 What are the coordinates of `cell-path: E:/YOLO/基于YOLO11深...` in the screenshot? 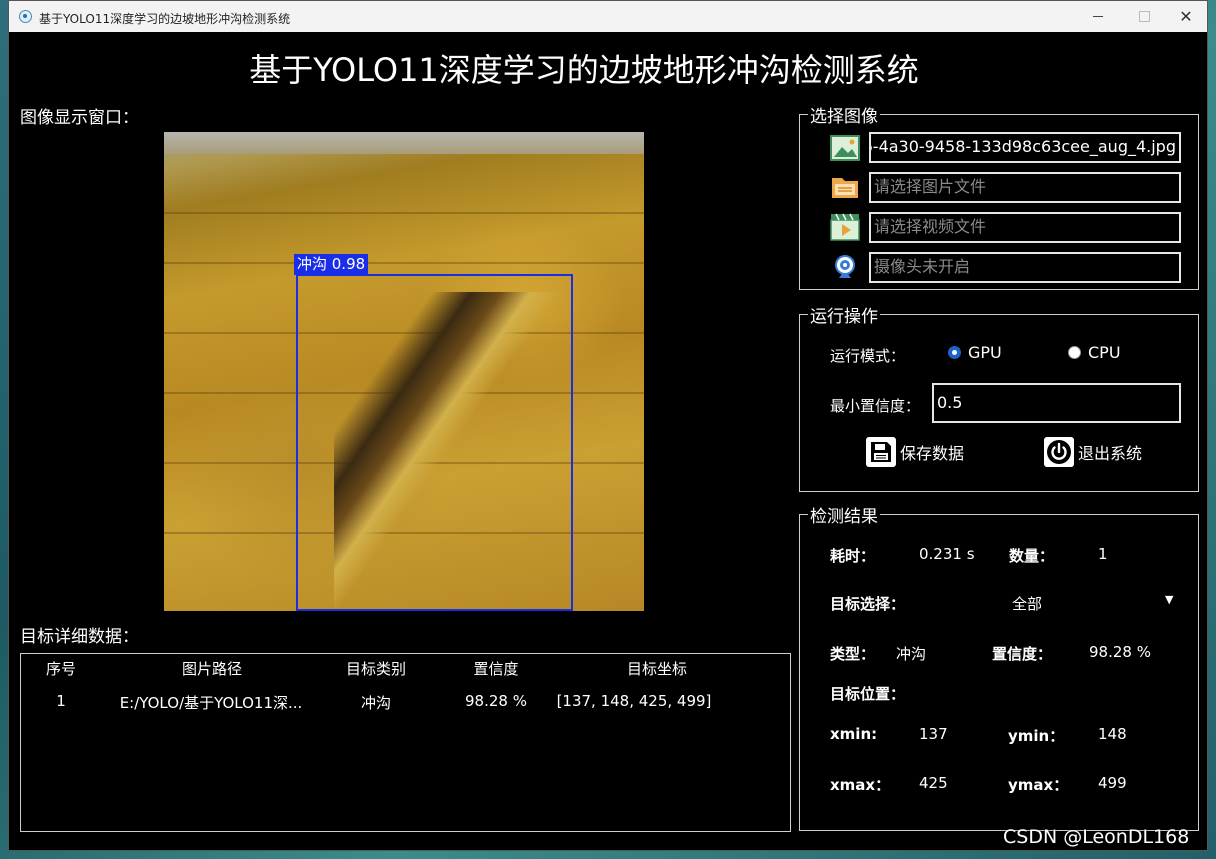 It's located at (211, 703).